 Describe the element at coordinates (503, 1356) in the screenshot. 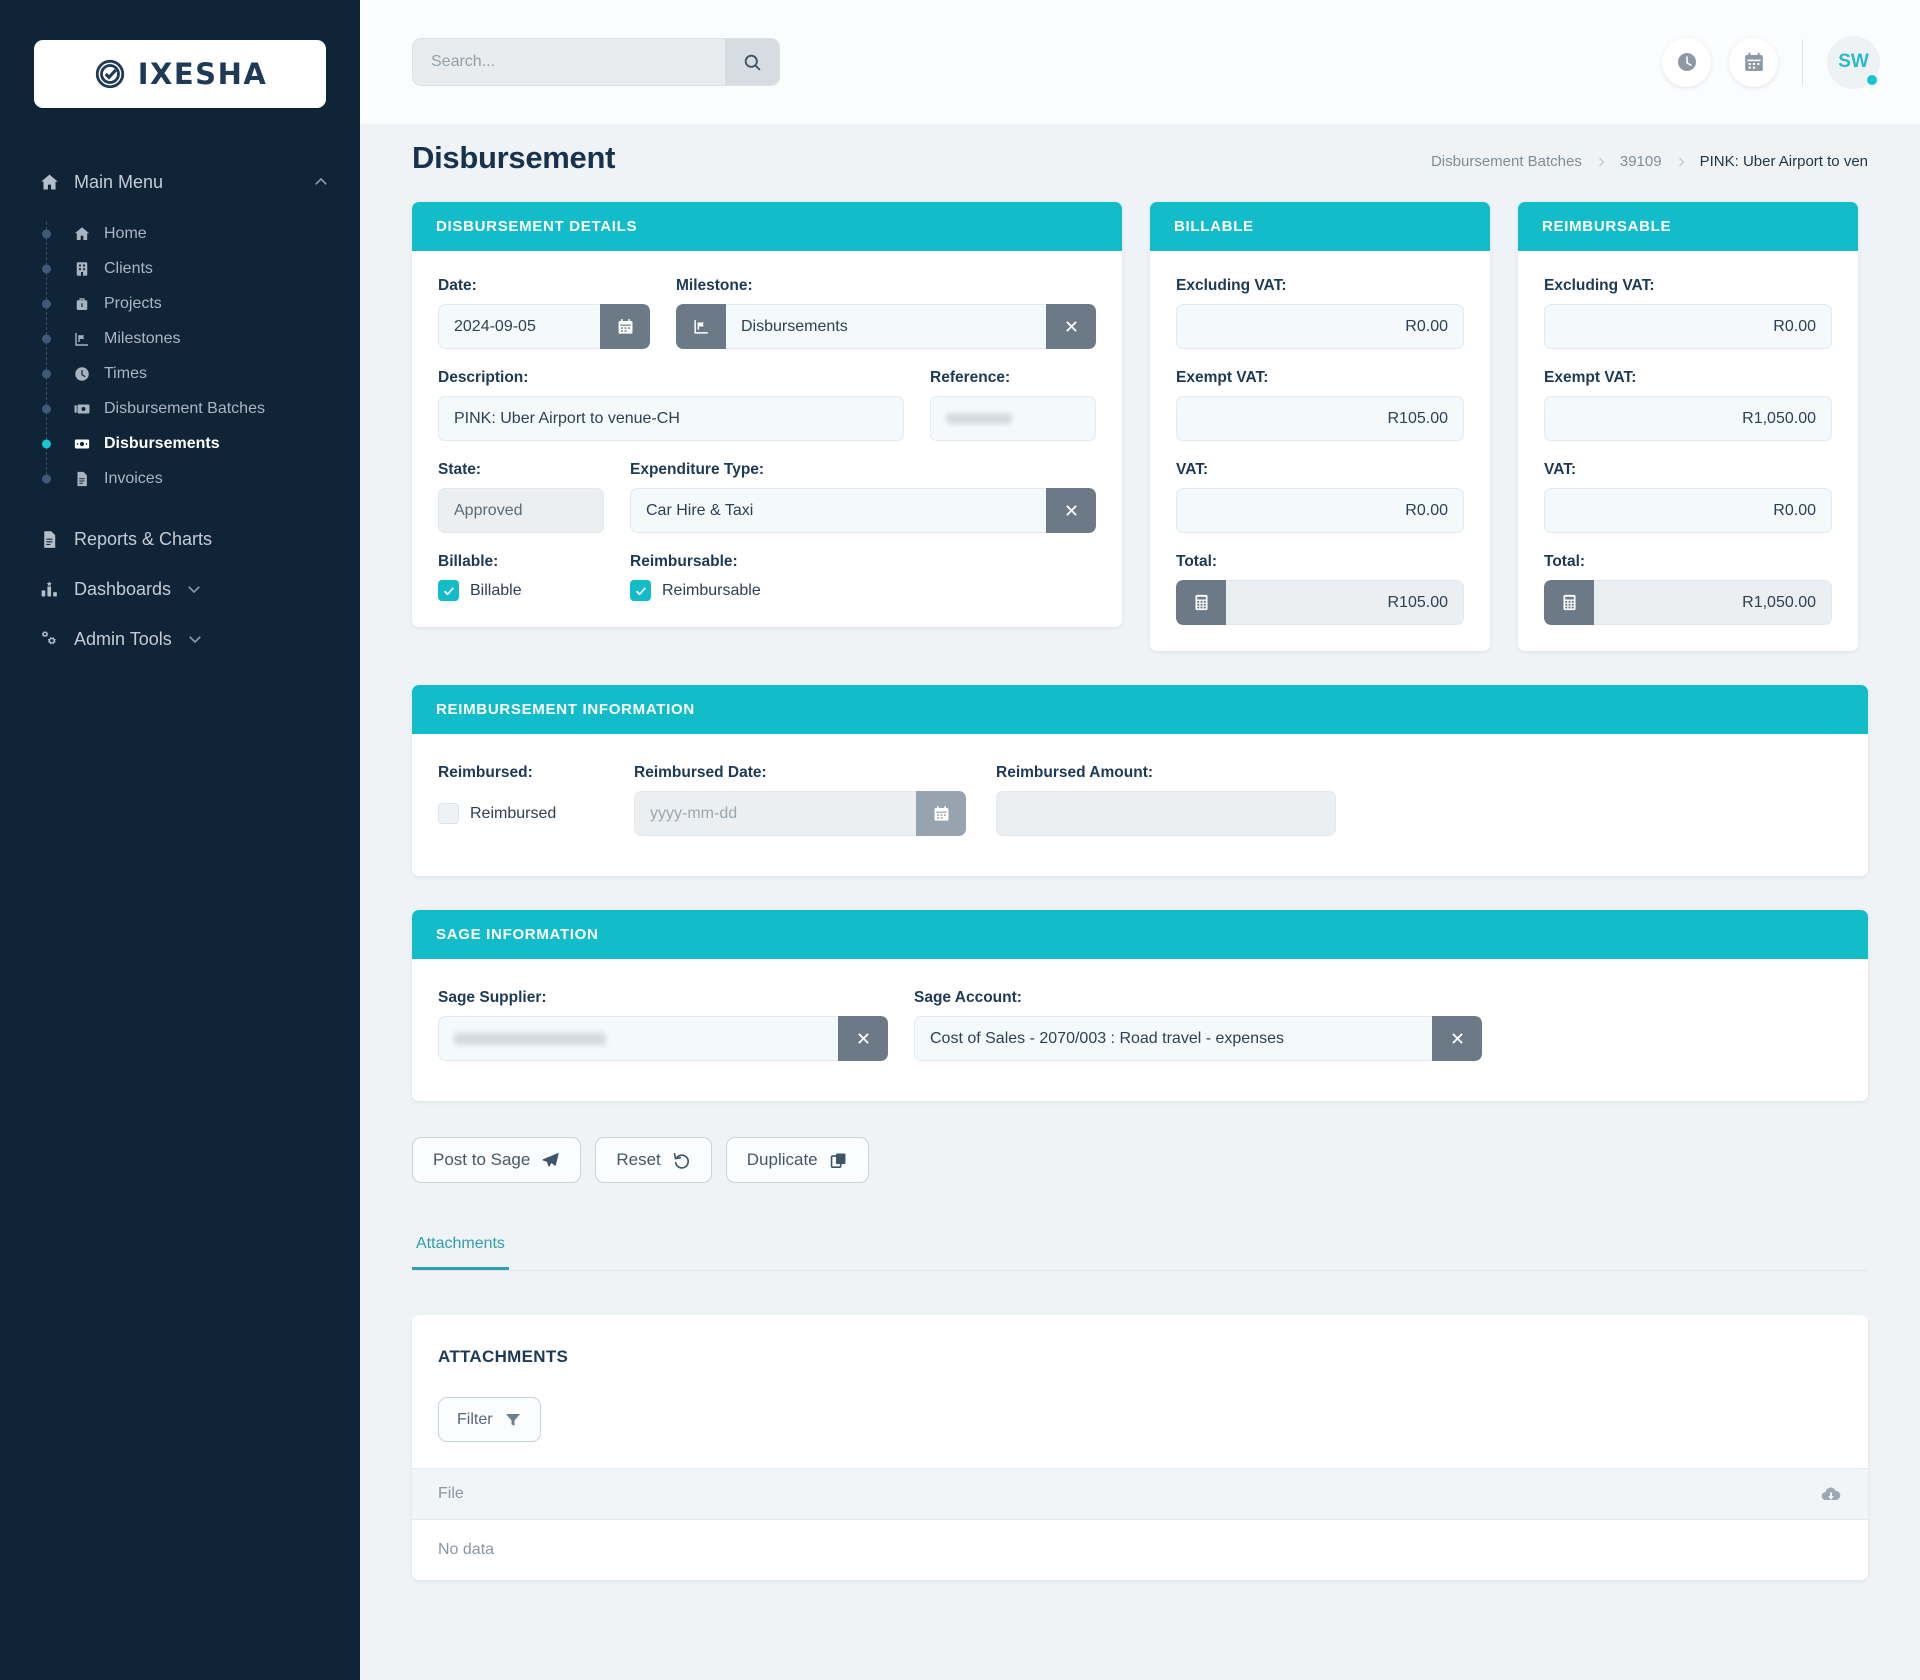

I see `attachments-title: ATTACHMENTS` at that location.